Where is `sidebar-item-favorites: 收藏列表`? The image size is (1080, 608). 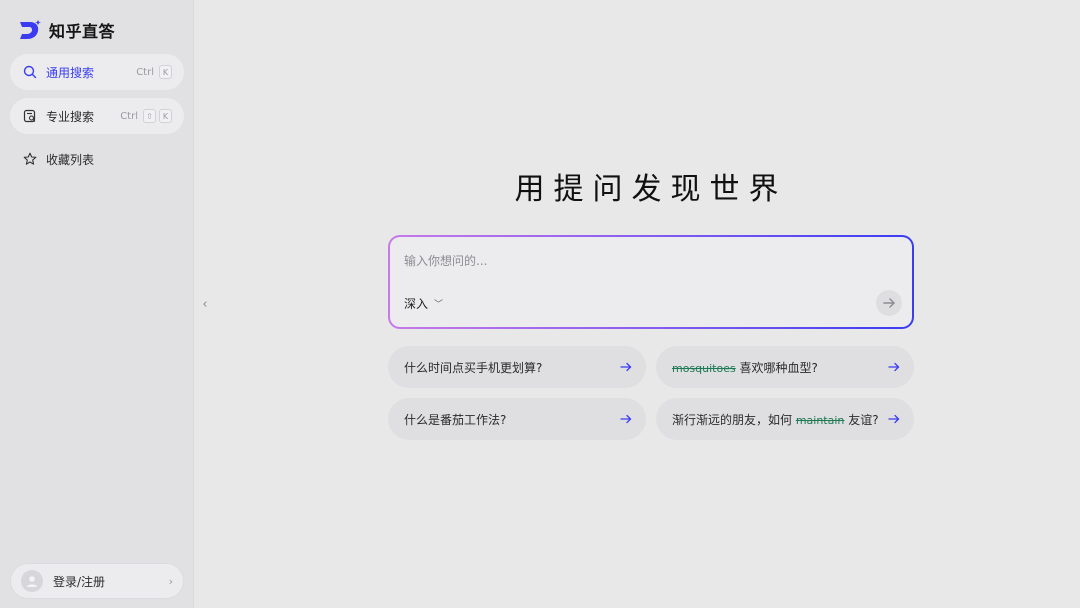 sidebar-item-favorites: 收藏列表 is located at coordinates (97, 159).